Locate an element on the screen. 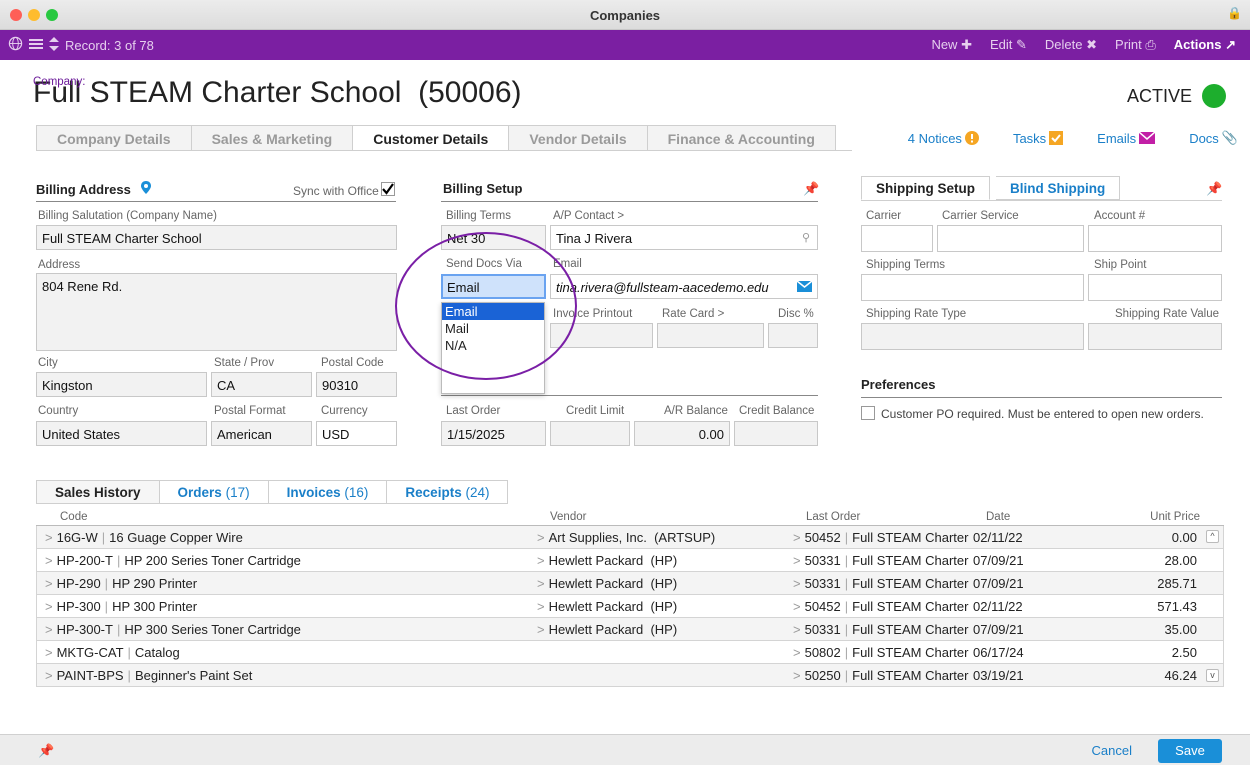 The width and height of the screenshot is (1250, 765). carrier-service-field is located at coordinates (1010, 238).